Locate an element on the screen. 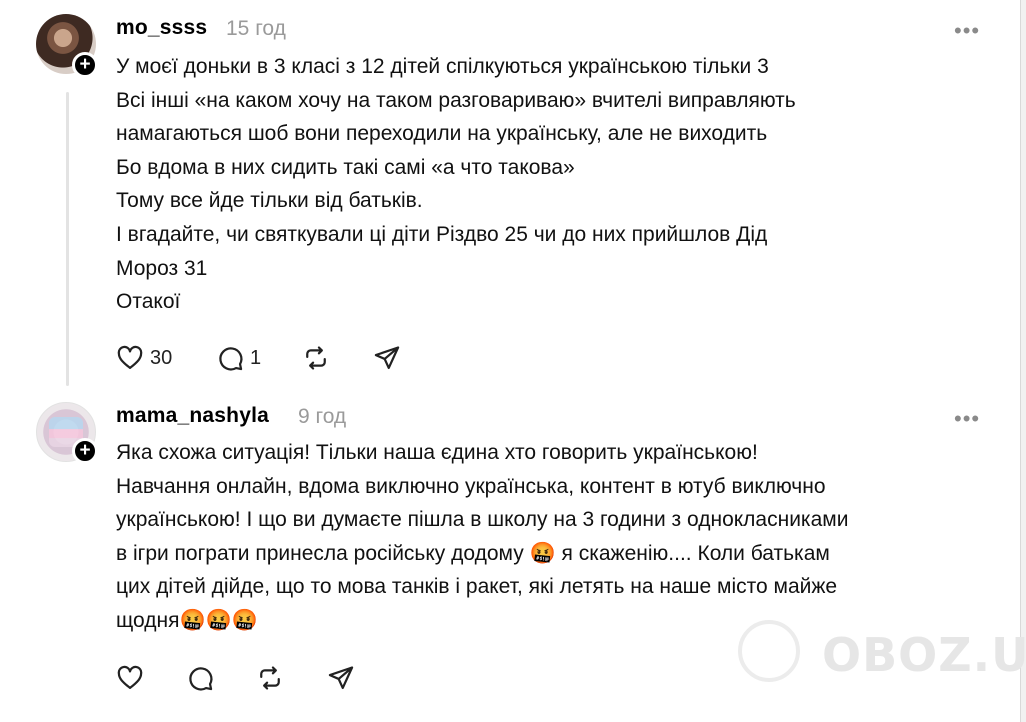 Image resolution: width=1026 pixels, height=722 pixels. reply-button is located at coordinates (200, 678).